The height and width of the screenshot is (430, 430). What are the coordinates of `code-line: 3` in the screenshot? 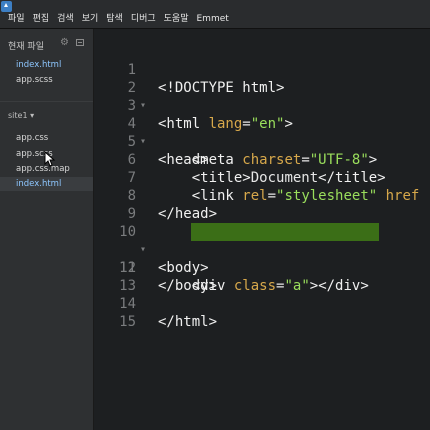 It's located at (262, 96).